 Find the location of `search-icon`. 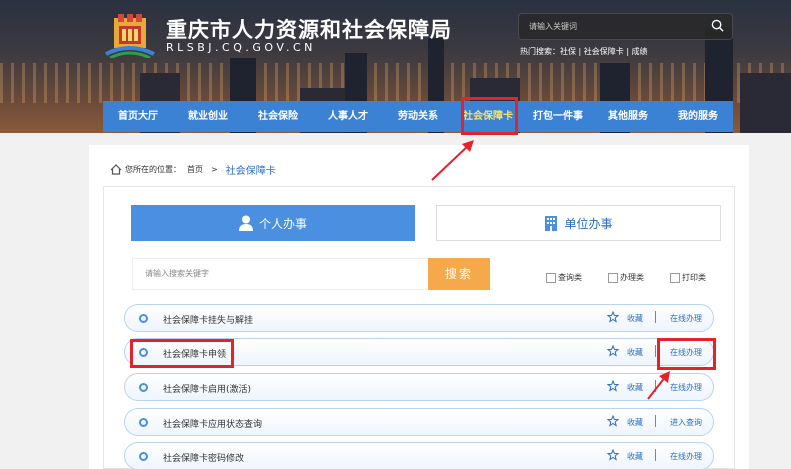

search-icon is located at coordinates (717, 25).